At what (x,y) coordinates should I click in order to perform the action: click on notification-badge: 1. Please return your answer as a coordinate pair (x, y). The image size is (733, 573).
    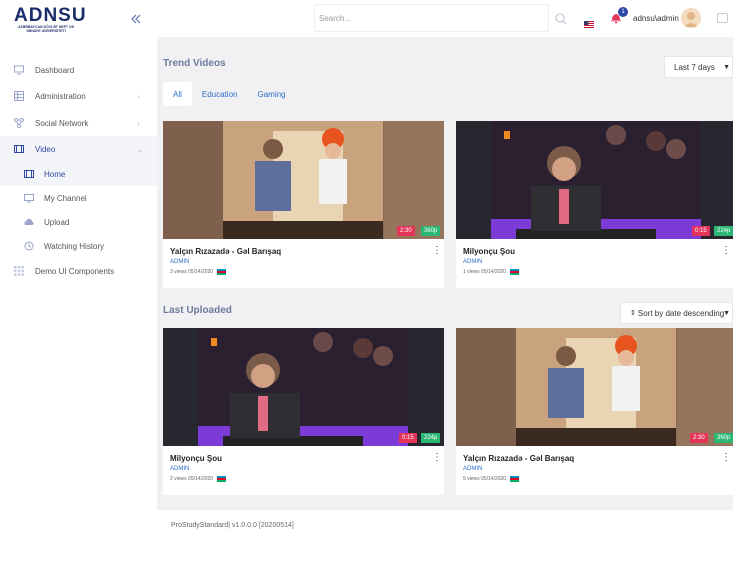
    Looking at the image, I should click on (623, 12).